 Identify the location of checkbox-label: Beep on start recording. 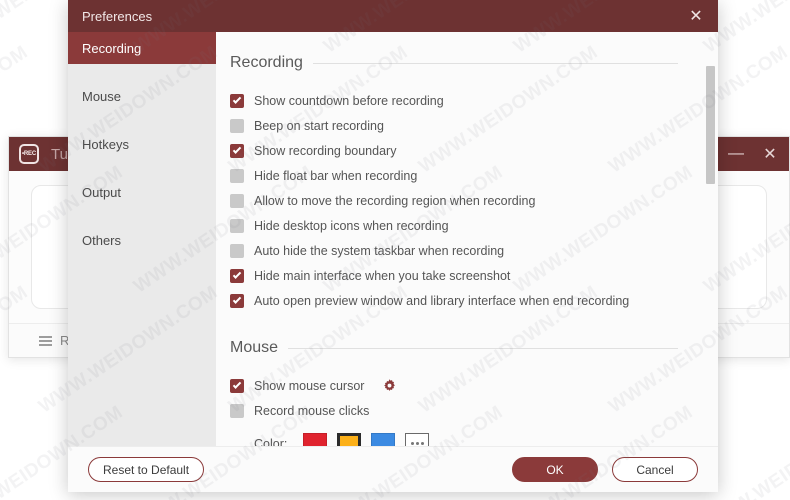
(319, 125).